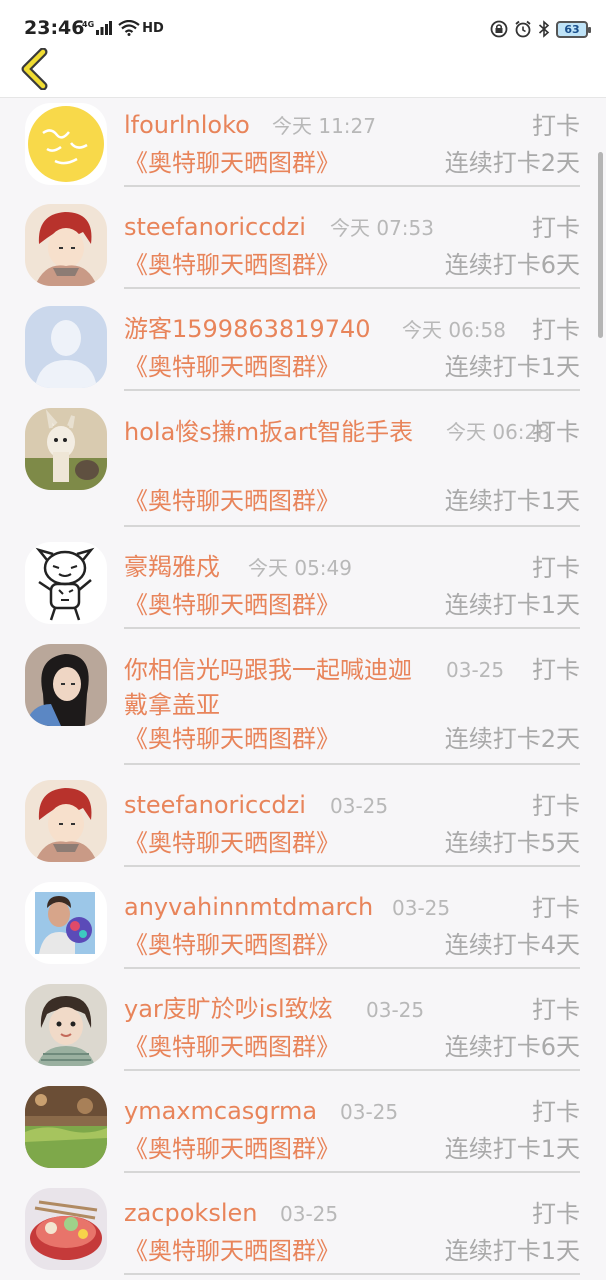  I want to click on alarm-icon, so click(523, 29).